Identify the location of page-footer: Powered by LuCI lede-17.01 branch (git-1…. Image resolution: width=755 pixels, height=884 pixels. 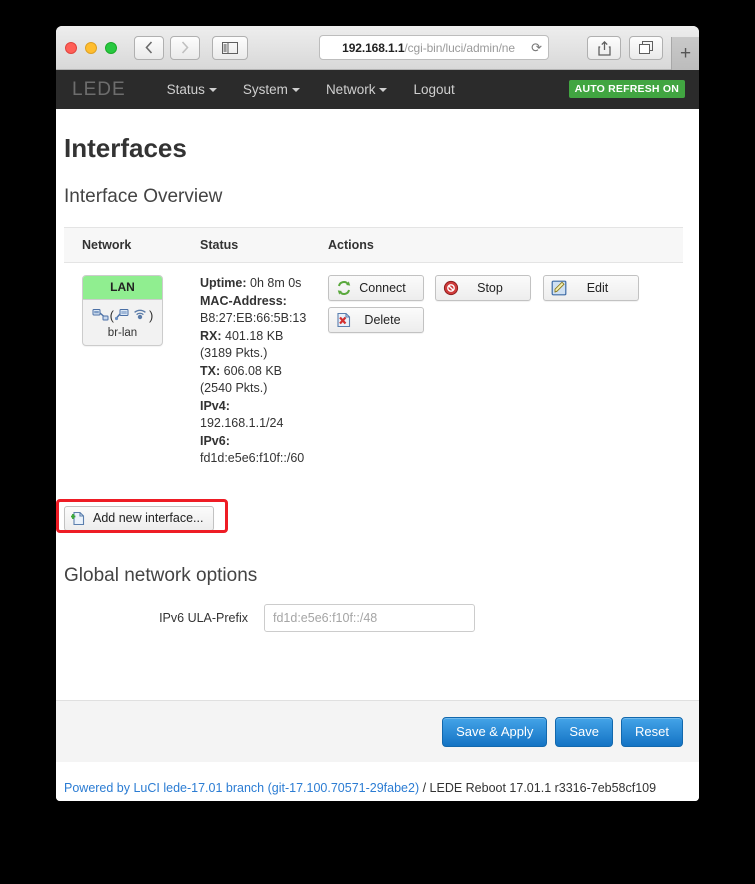
(377, 788).